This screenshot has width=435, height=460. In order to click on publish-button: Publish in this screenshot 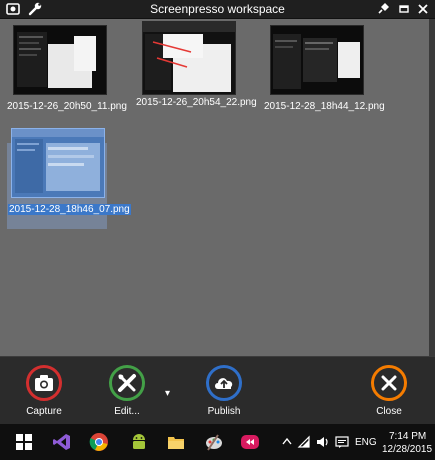, I will do `click(224, 391)`.